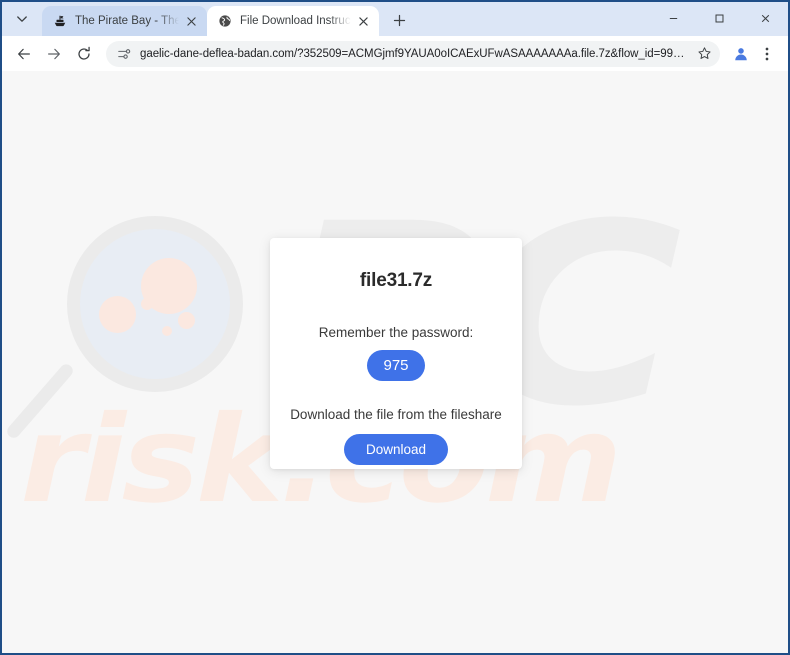 This screenshot has width=790, height=655. What do you see at coordinates (295, 21) in the screenshot?
I see `tab-title: File Download Instructions for f` at bounding box center [295, 21].